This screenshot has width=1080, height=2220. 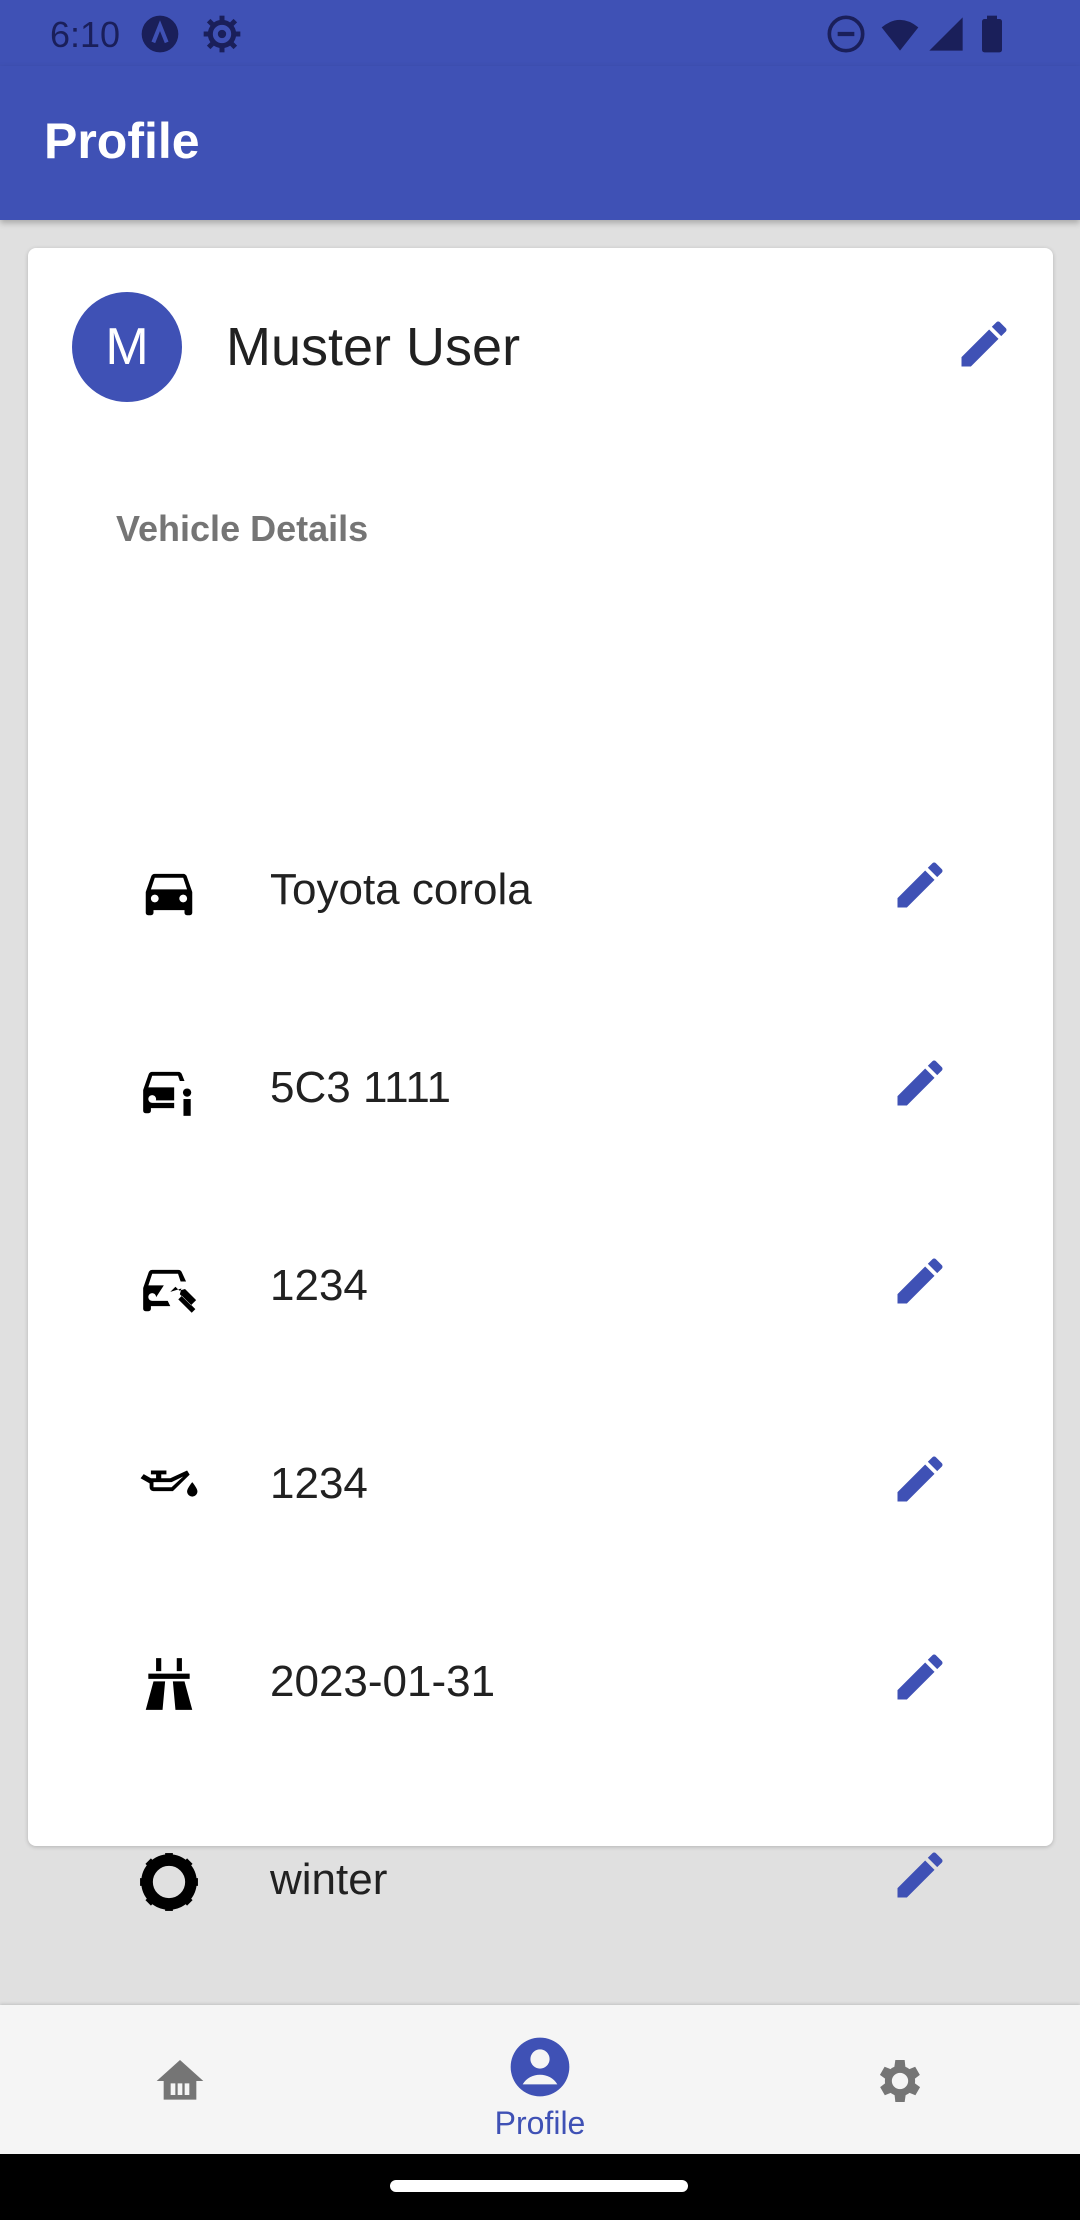 I want to click on vehicle-row-service: 1234, so click(x=540, y=1288).